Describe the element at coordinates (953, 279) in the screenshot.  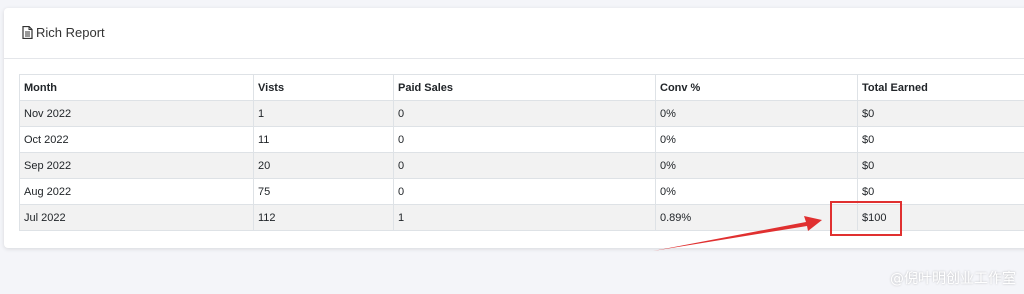
I see `watermark: @倪叶明创业工作室` at that location.